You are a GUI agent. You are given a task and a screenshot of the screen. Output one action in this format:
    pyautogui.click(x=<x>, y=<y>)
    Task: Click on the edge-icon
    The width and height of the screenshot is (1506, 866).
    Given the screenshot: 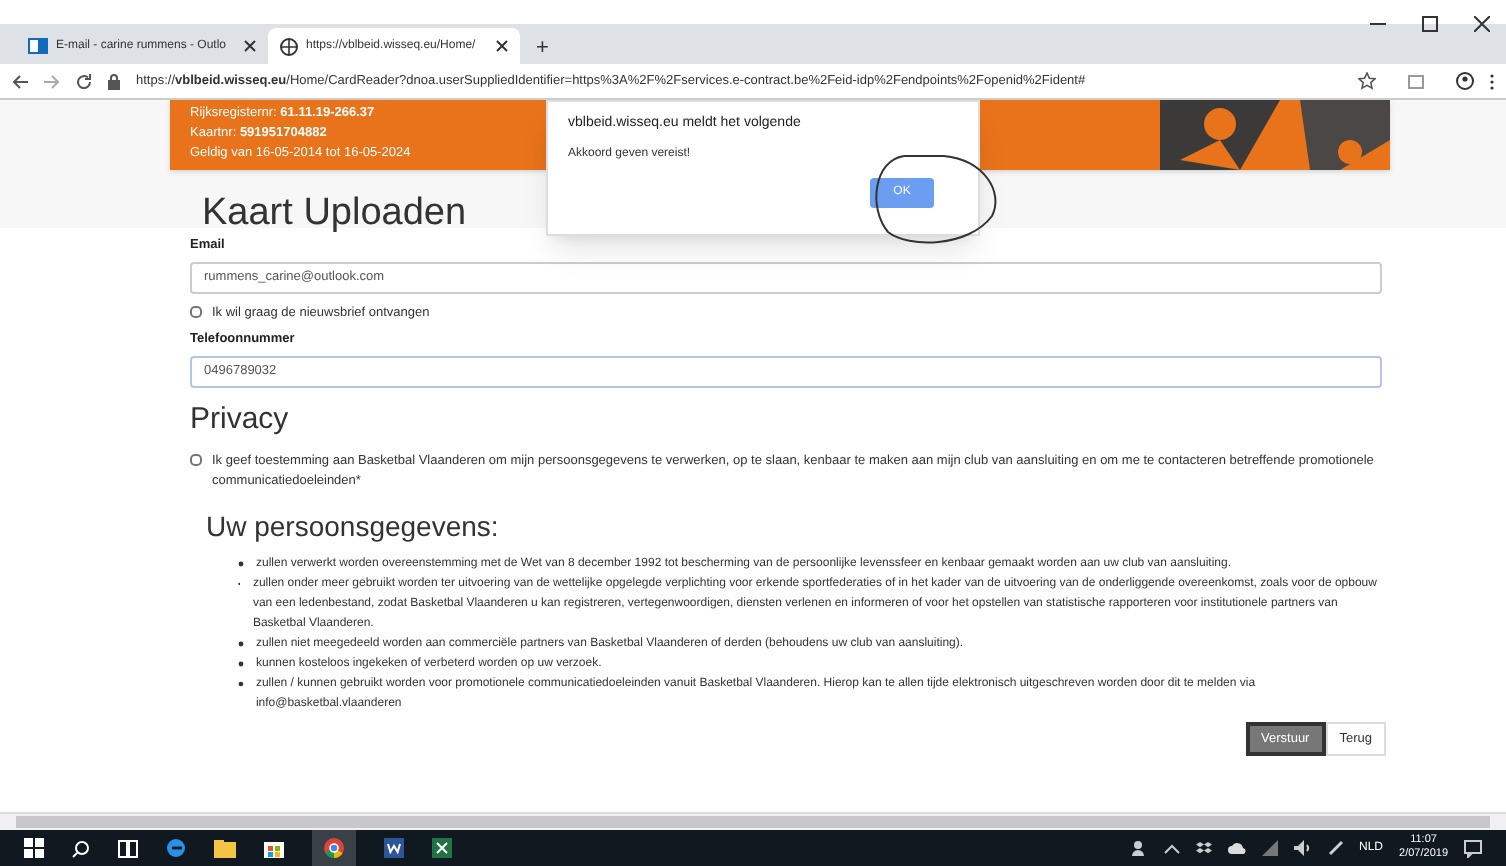 What is the action you would take?
    pyautogui.click(x=176, y=848)
    